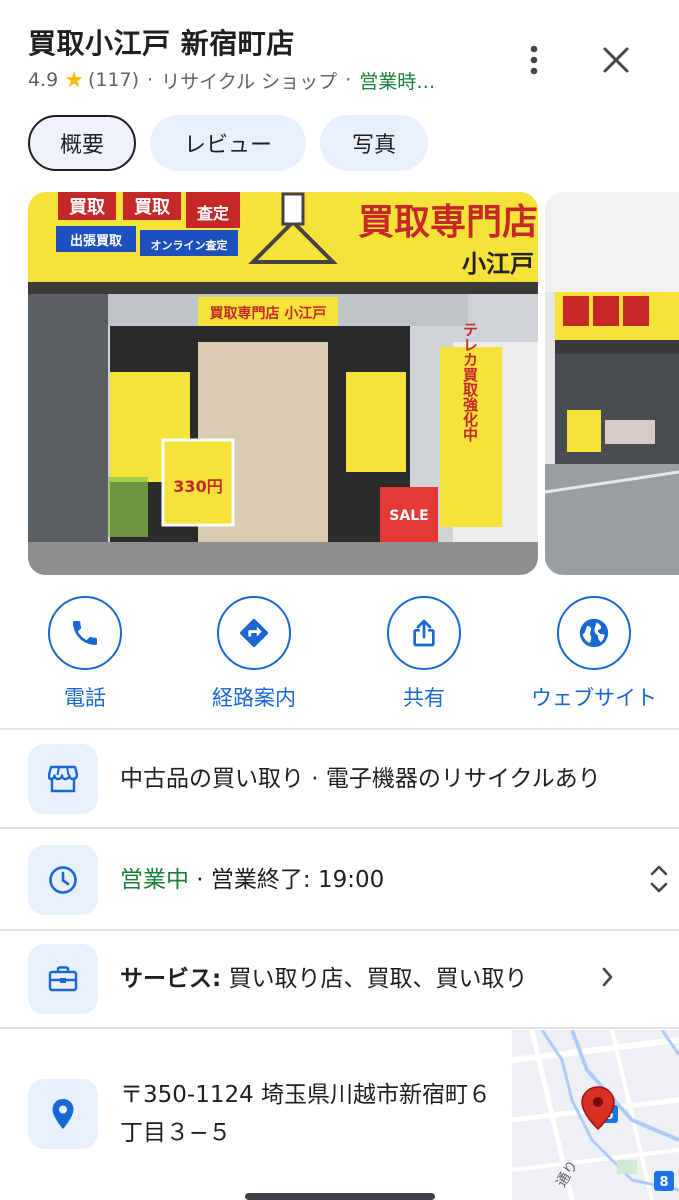  I want to click on description-row: 中古品の買い取り · 電子機器のリサイクルあり, so click(348, 779).